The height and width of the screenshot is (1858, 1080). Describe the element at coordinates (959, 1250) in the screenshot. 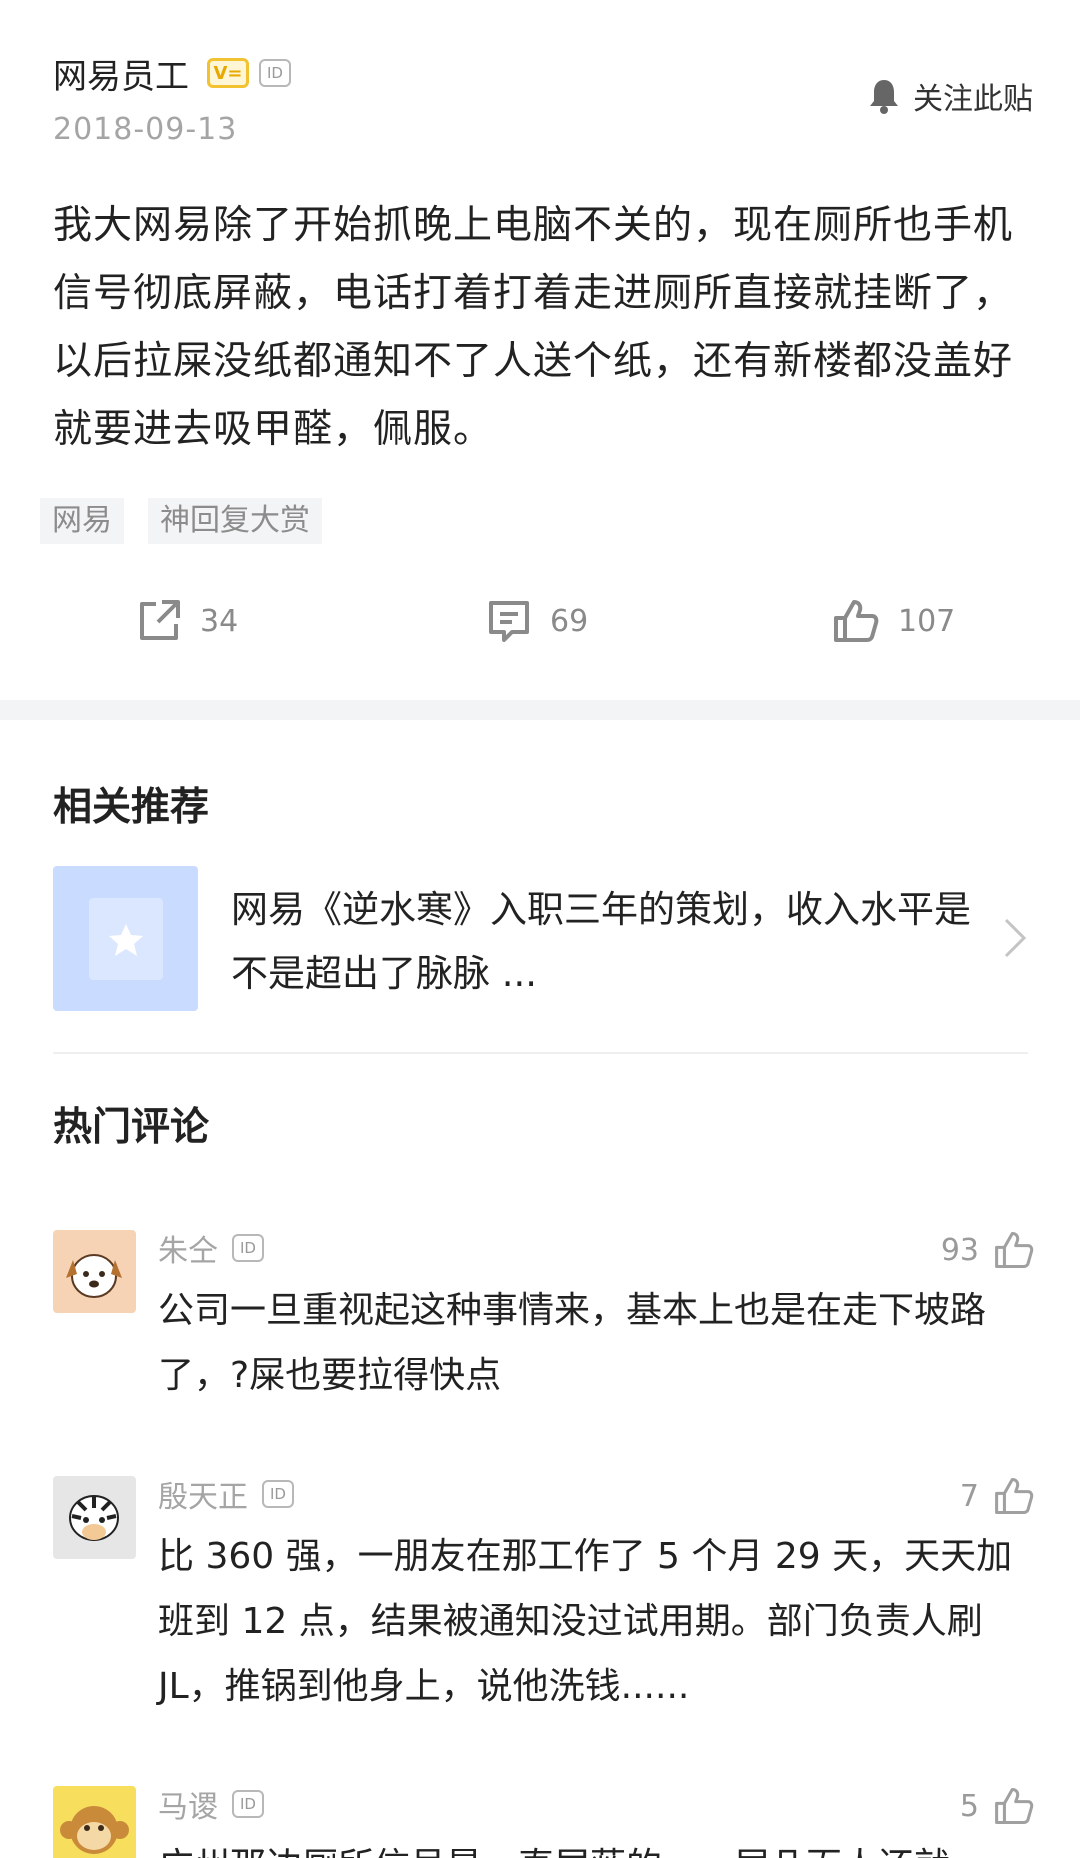

I see `comment-like-count: 93` at that location.